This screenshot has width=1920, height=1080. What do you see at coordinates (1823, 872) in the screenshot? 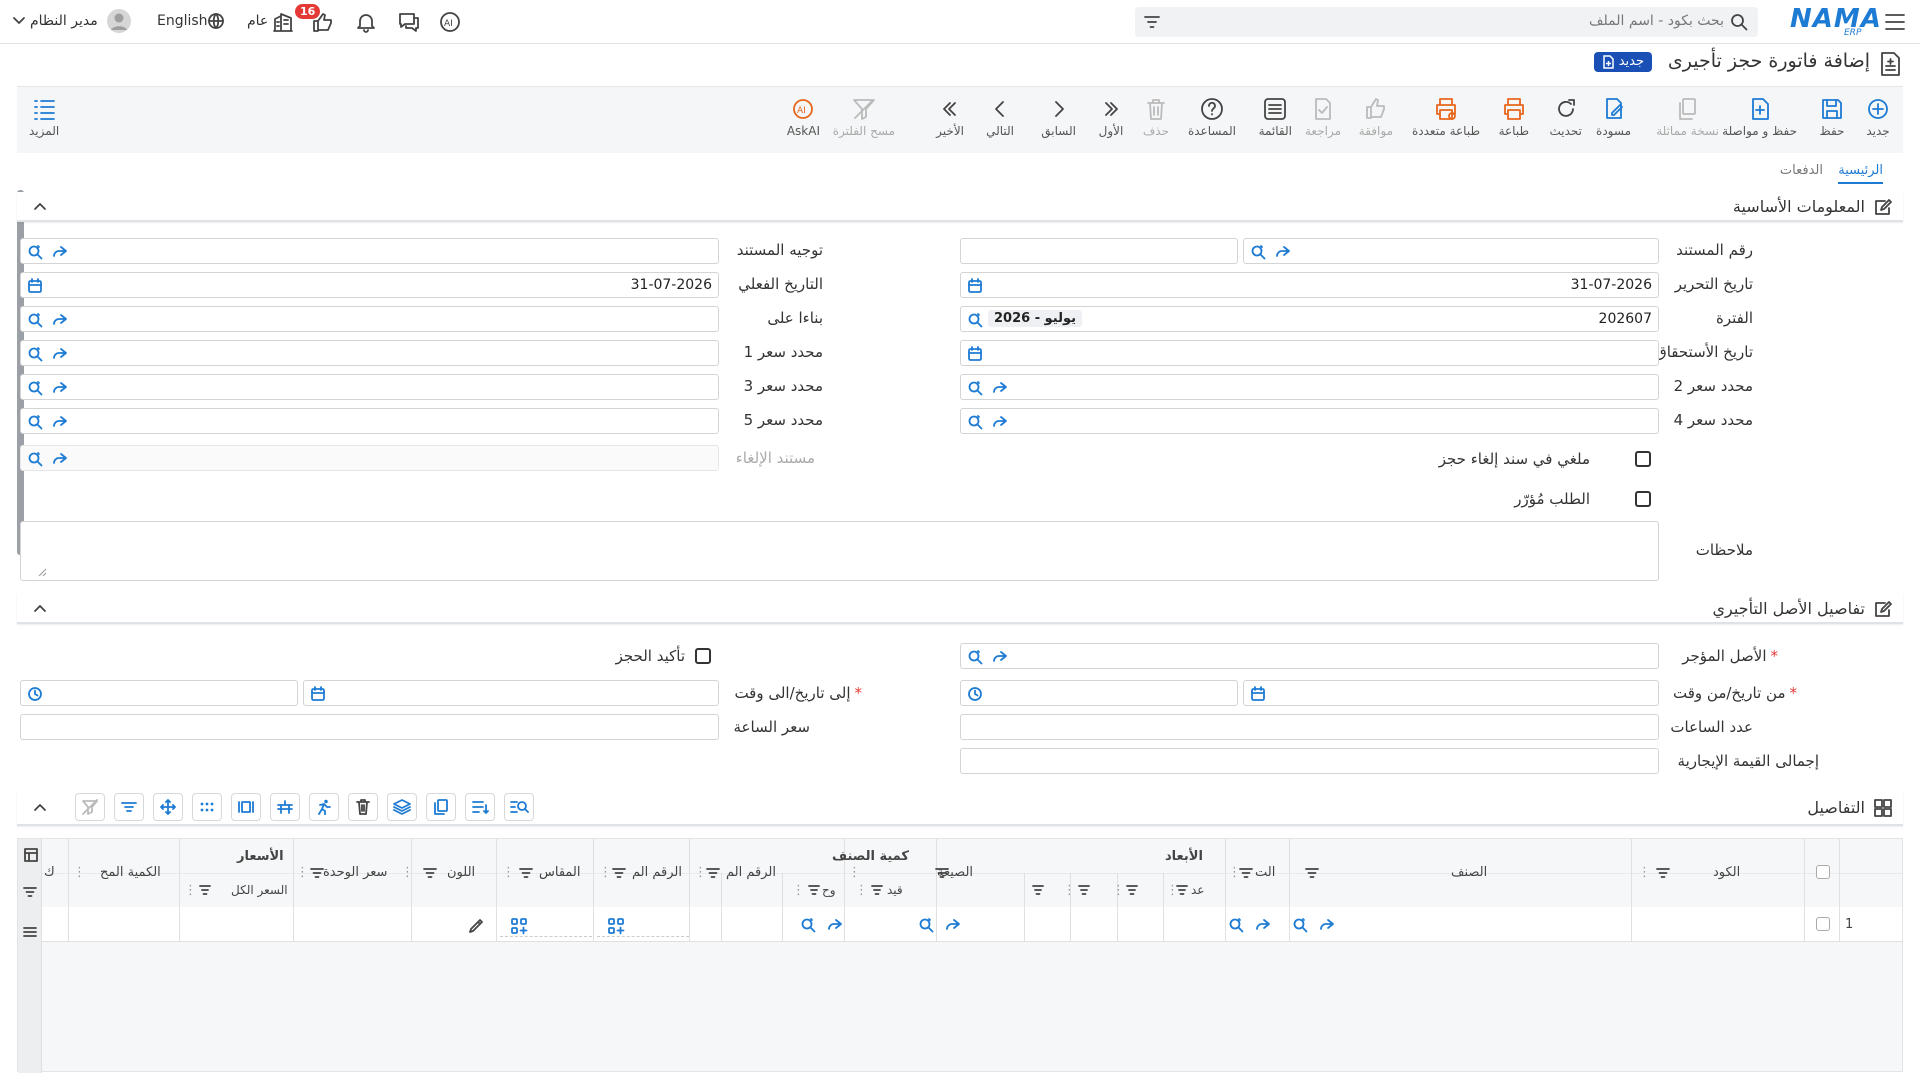
I see `select-all-checkbox` at bounding box center [1823, 872].